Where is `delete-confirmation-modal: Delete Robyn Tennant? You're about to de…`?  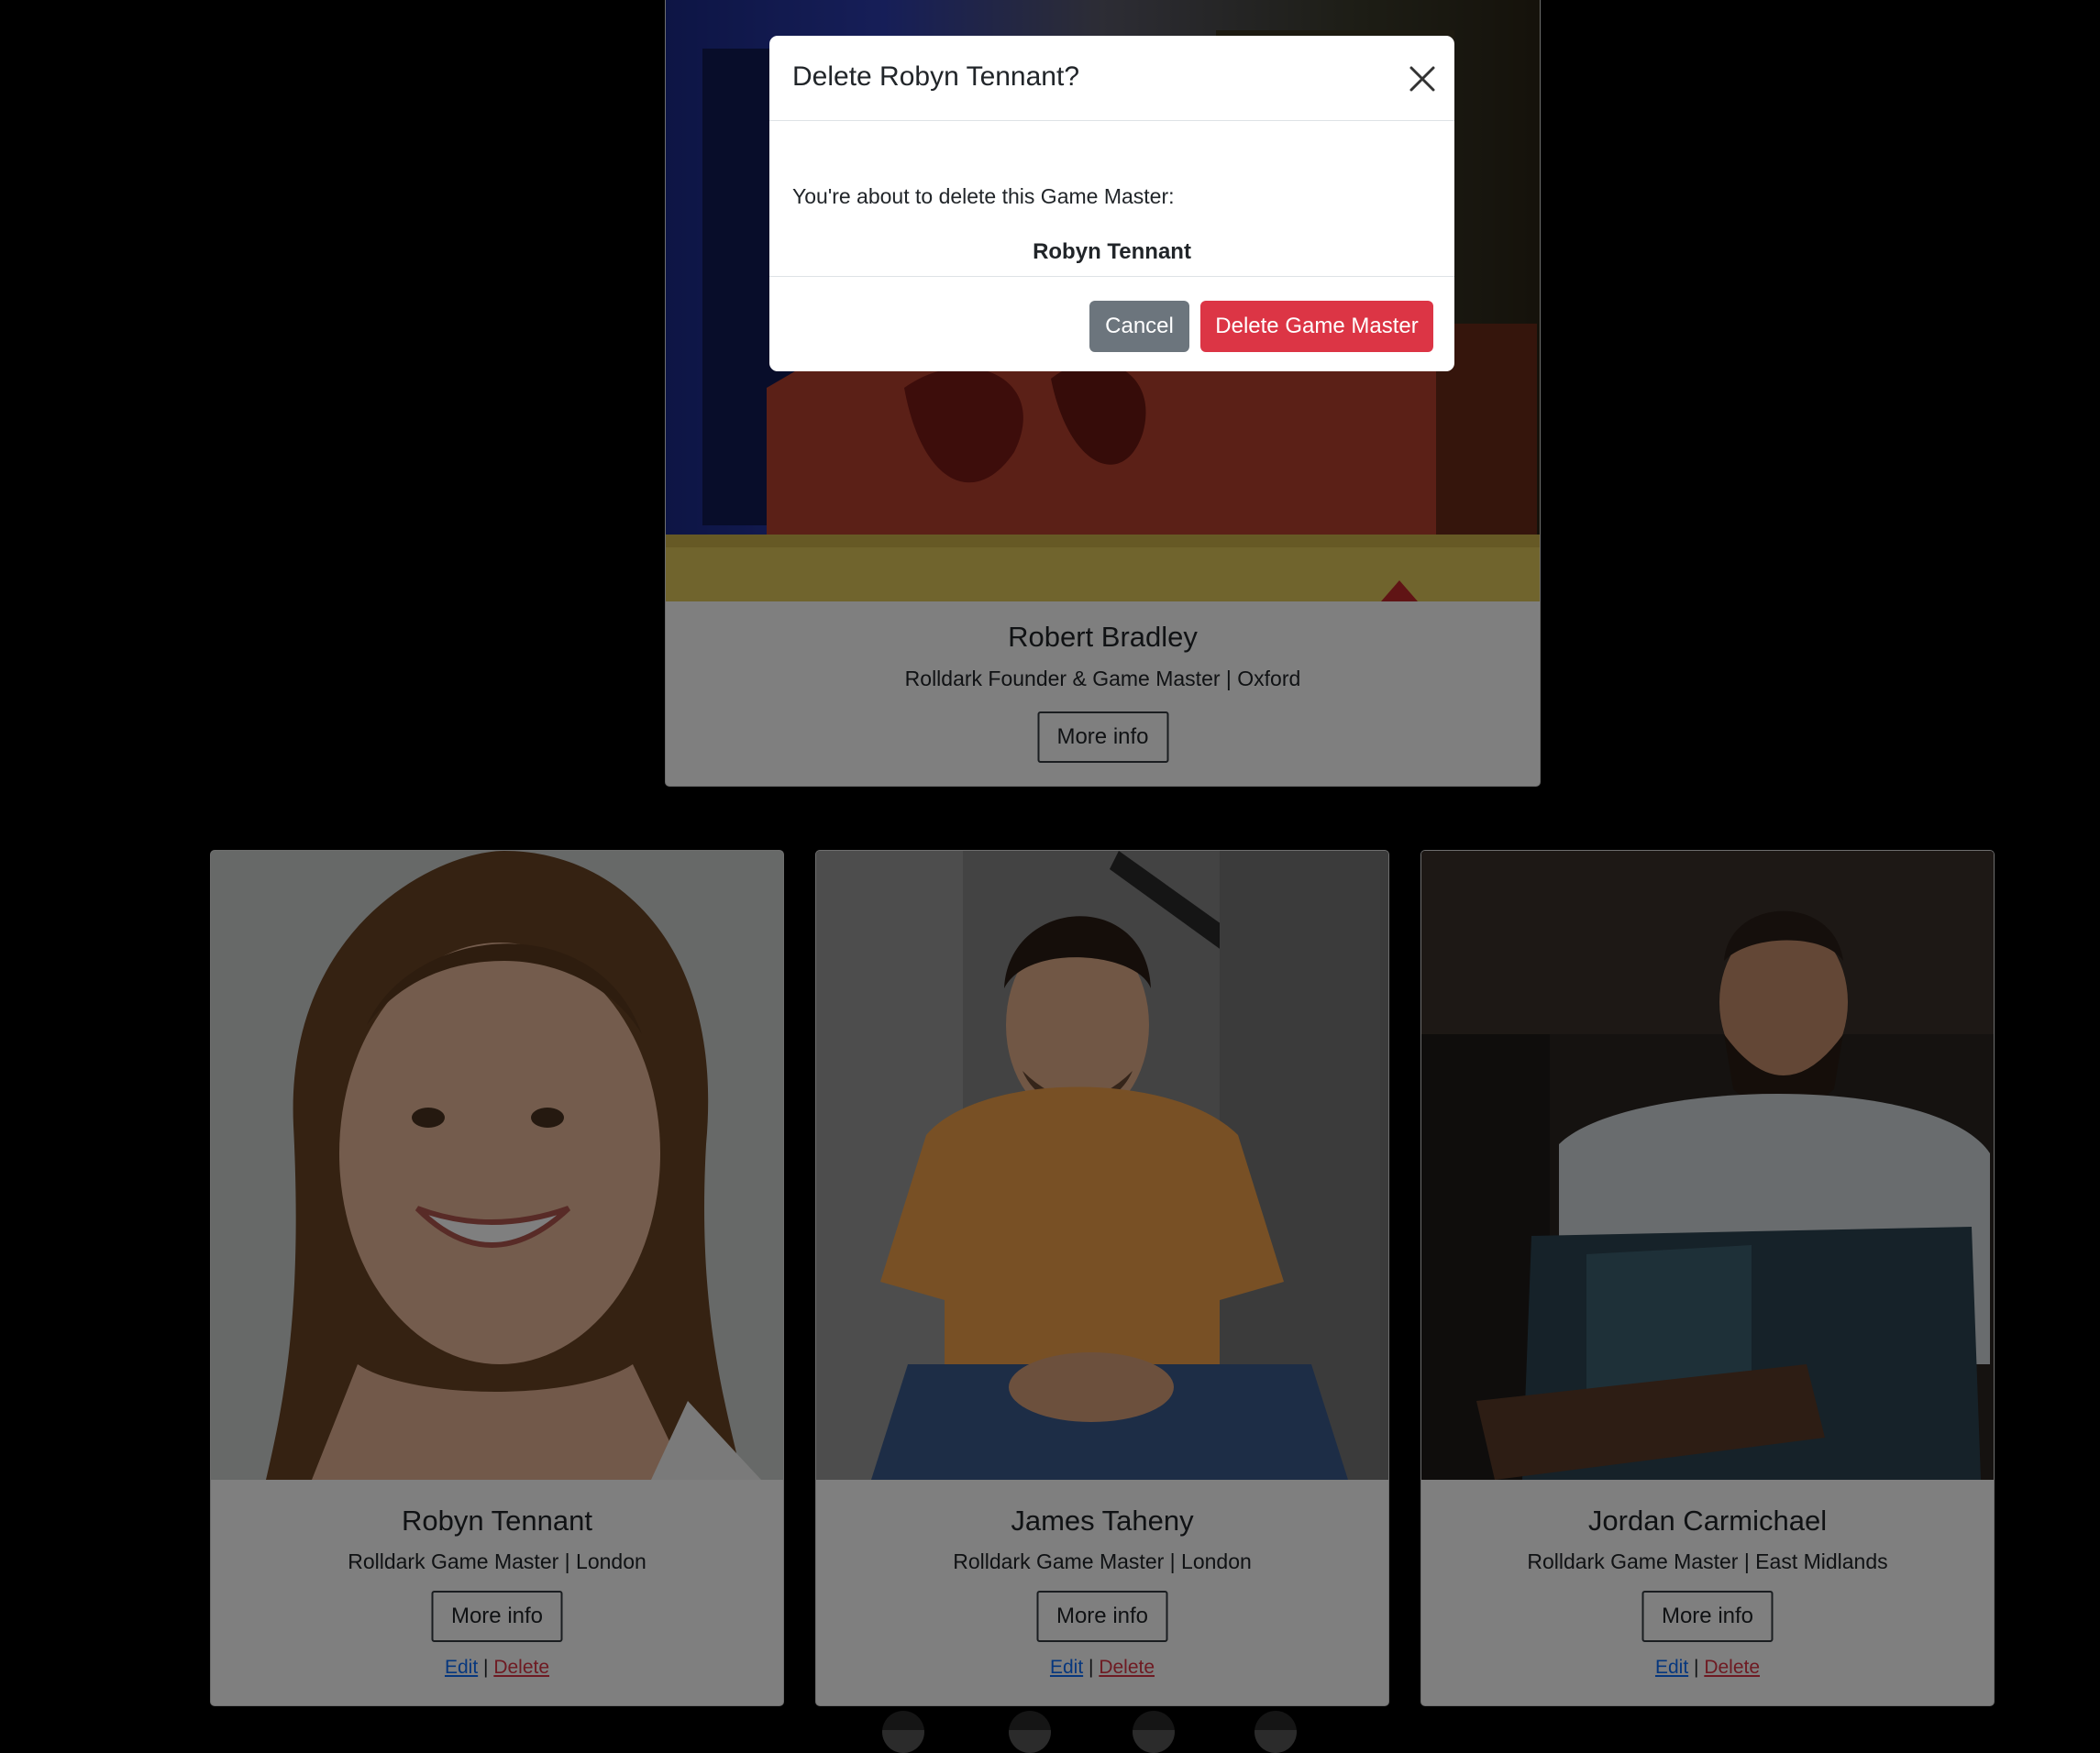 delete-confirmation-modal: Delete Robyn Tennant? You're about to de… is located at coordinates (1111, 203).